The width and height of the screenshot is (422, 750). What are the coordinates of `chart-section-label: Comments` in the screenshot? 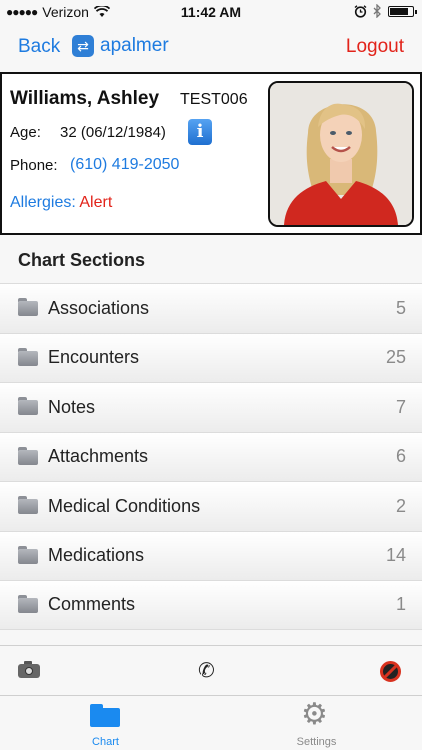 It's located at (92, 604).